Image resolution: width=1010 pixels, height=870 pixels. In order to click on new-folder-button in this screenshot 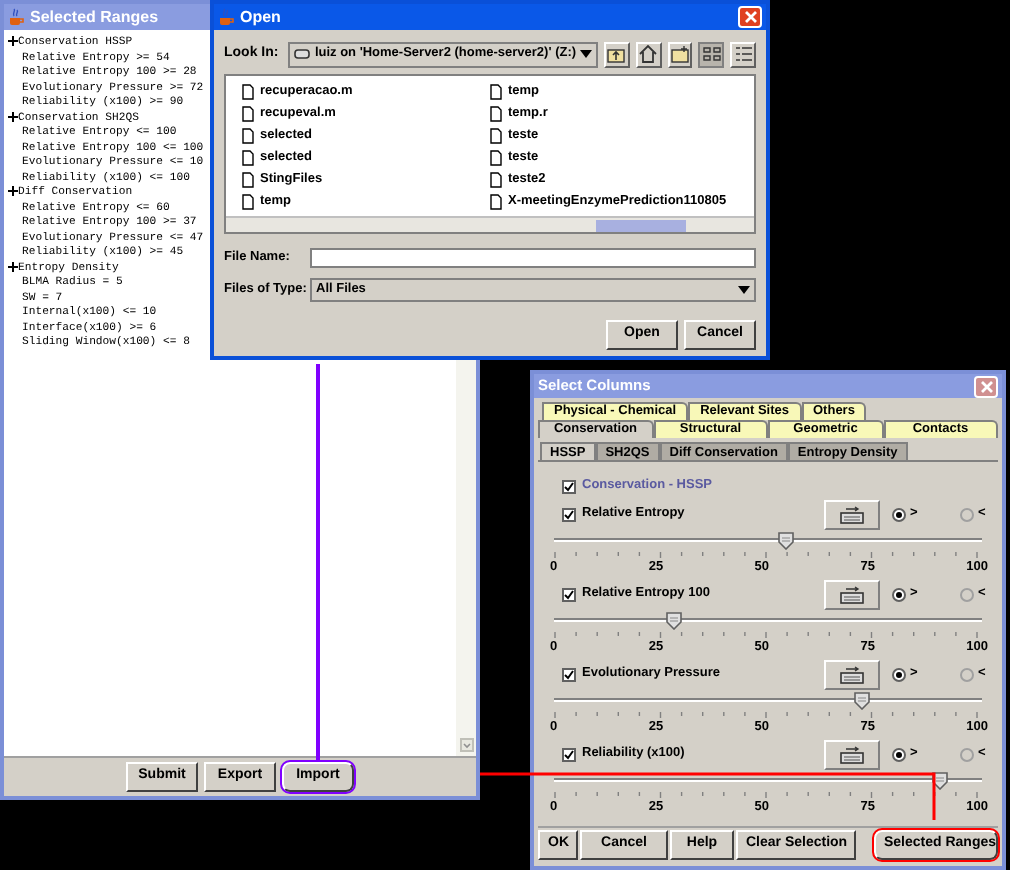, I will do `click(680, 54)`.